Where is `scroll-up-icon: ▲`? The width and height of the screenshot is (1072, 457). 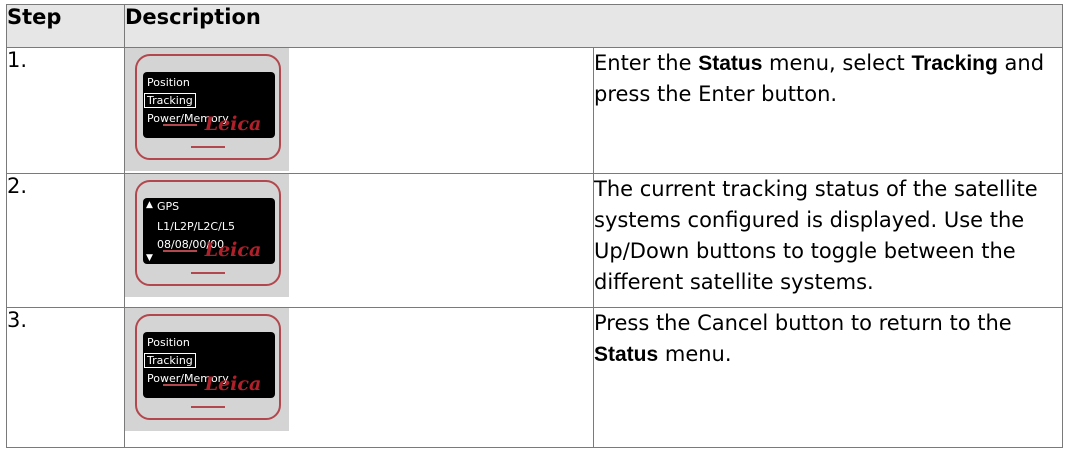 scroll-up-icon: ▲ is located at coordinates (149, 205).